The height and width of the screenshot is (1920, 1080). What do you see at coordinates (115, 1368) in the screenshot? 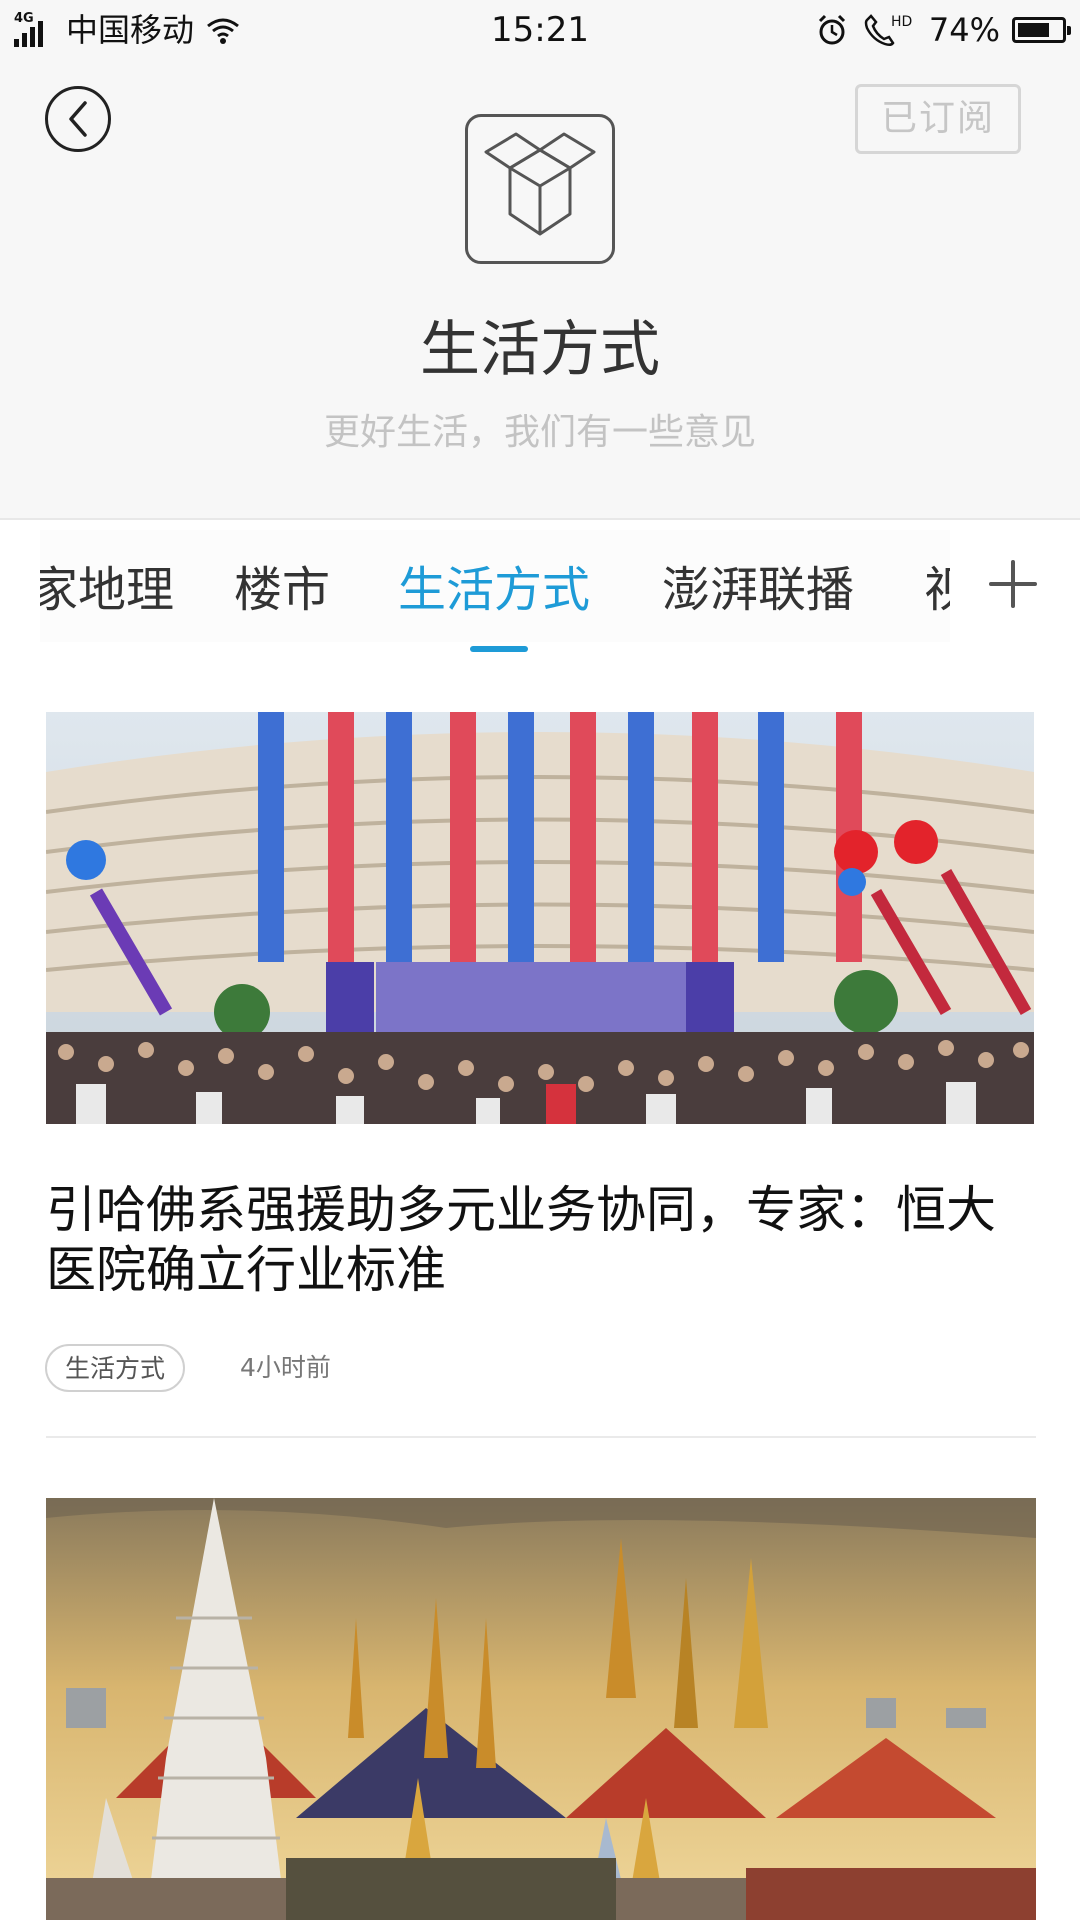
I see `article-tag: 生活方式` at bounding box center [115, 1368].